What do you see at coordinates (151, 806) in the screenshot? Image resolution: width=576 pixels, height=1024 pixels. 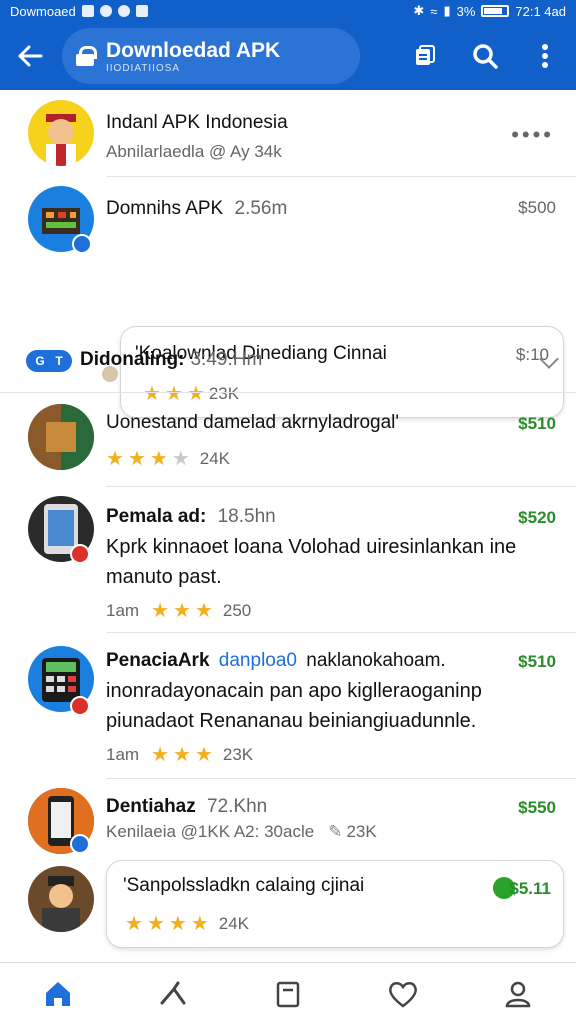 I see `app-title-text: Dentiahaz` at bounding box center [151, 806].